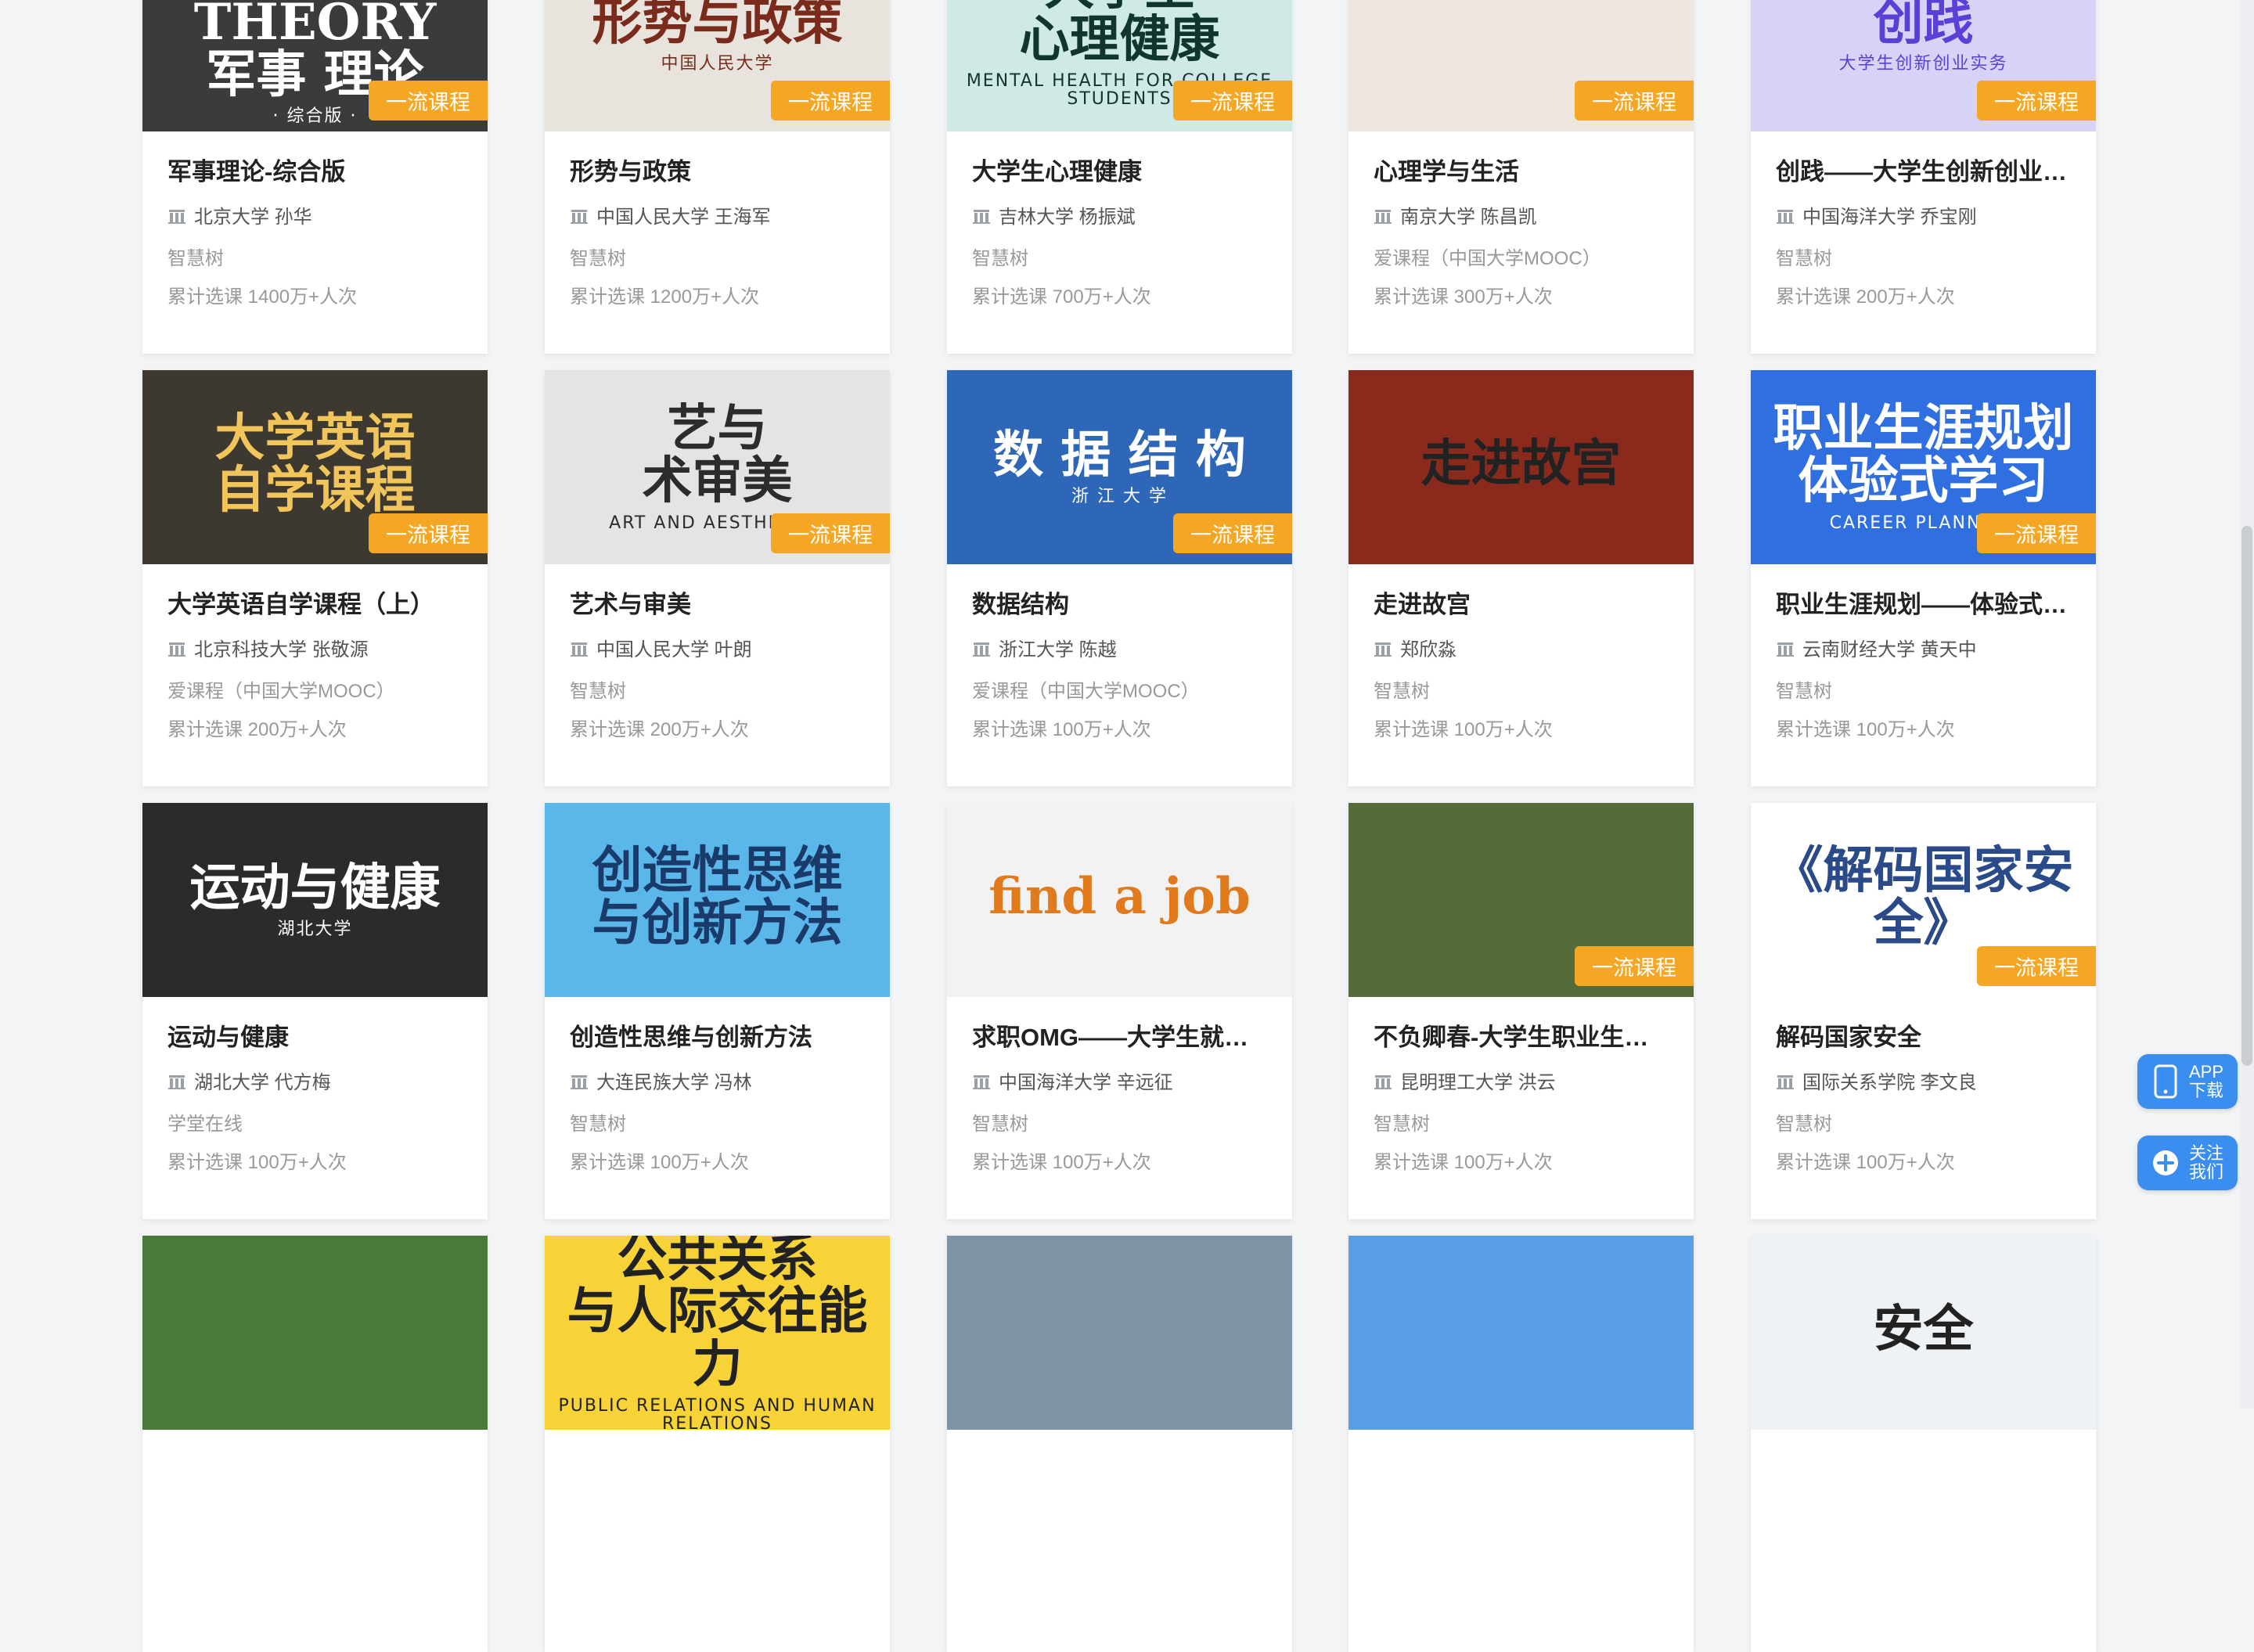  What do you see at coordinates (1521, 578) in the screenshot?
I see `course-card: 走进故宫 走进故宫 郑欣淼 智慧树 累计选课 100万+人次` at bounding box center [1521, 578].